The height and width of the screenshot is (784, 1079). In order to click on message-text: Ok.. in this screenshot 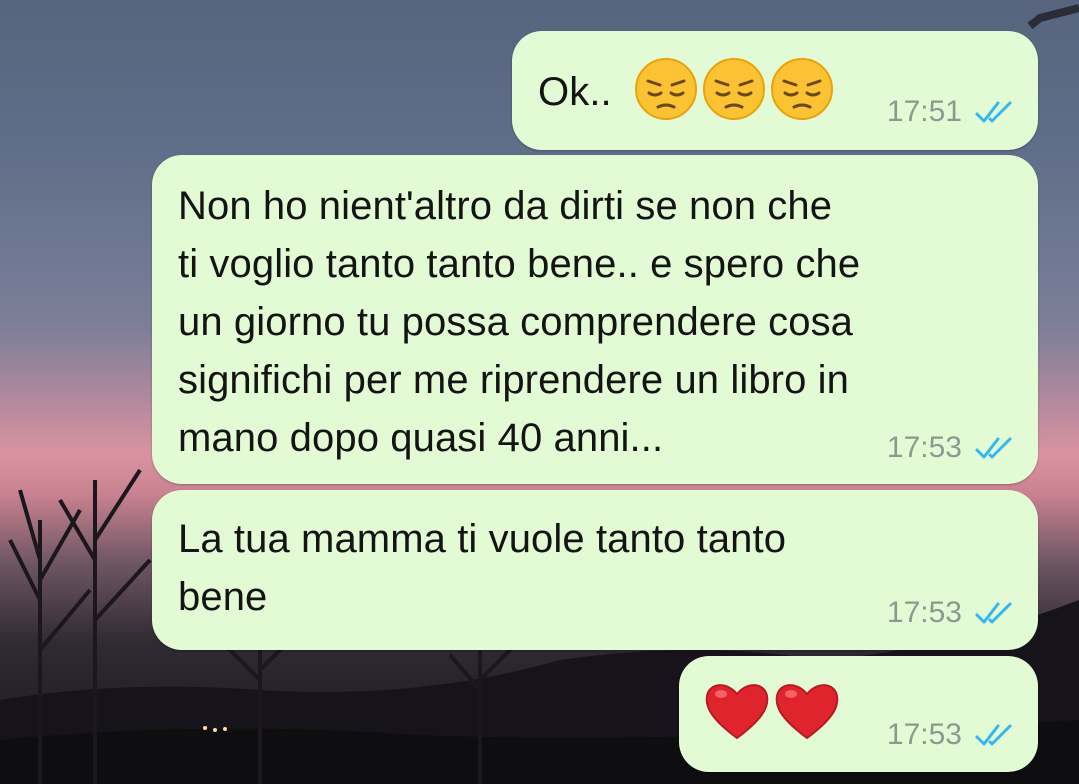, I will do `click(575, 92)`.